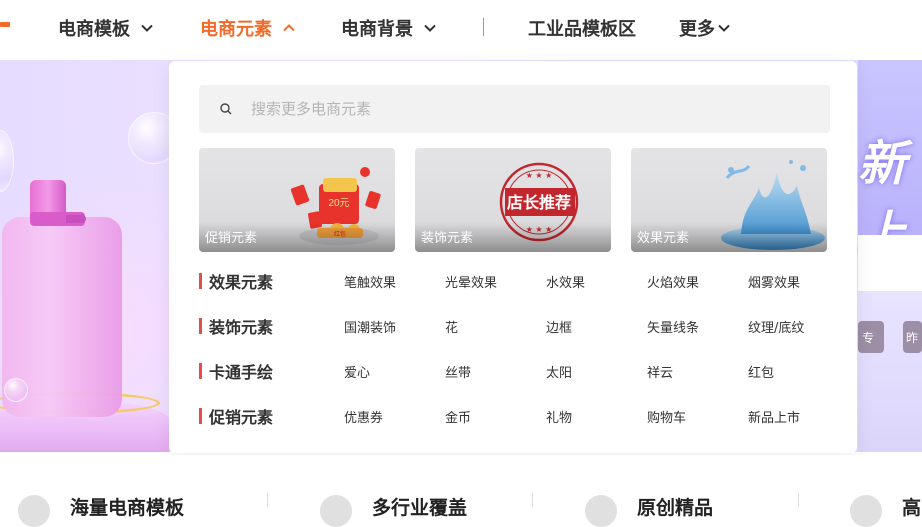 Image resolution: width=922 pixels, height=527 pixels. Describe the element at coordinates (363, 416) in the screenshot. I see `category-link: 优惠券` at that location.